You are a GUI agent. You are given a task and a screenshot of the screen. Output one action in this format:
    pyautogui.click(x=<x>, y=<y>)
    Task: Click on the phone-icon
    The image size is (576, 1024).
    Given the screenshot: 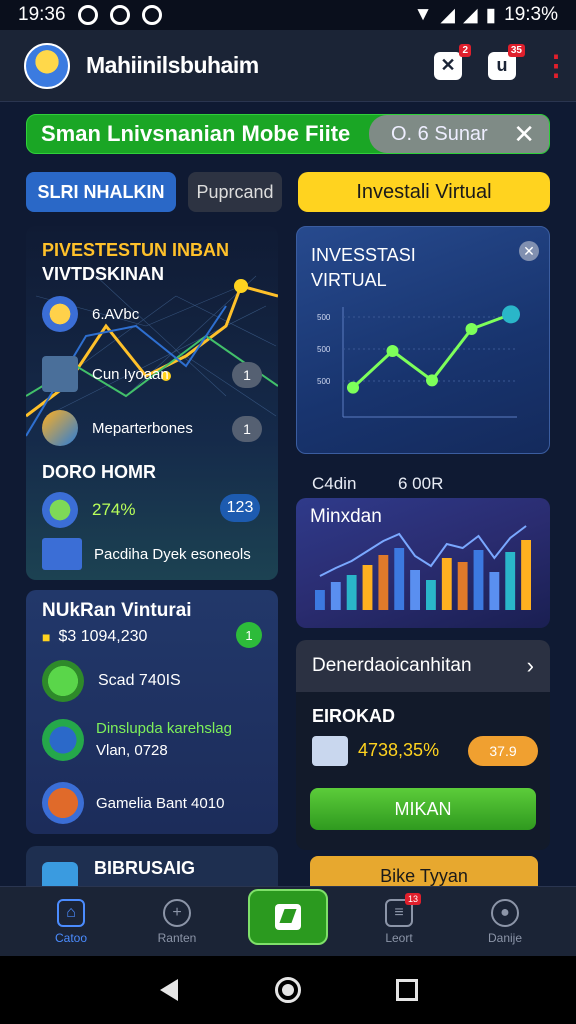 What is the action you would take?
    pyautogui.click(x=60, y=374)
    